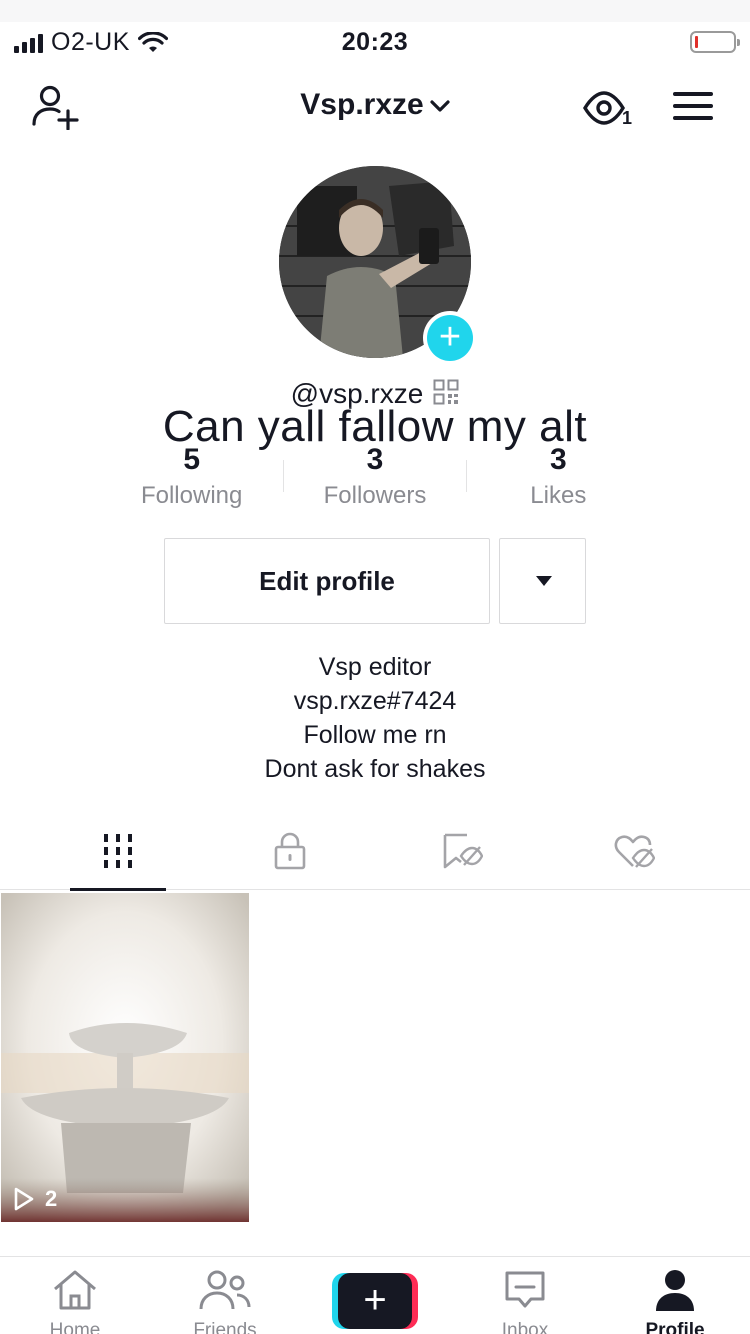 The image size is (750, 1334). I want to click on nav-home-label: Home, so click(75, 1327).